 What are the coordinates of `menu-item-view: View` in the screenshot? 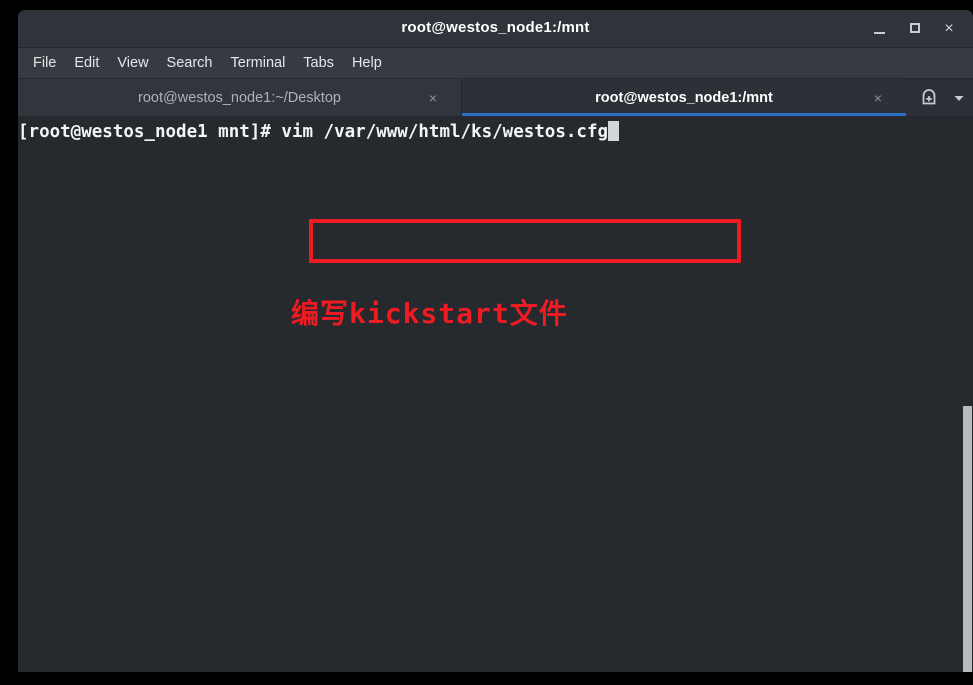 It's located at (132, 63).